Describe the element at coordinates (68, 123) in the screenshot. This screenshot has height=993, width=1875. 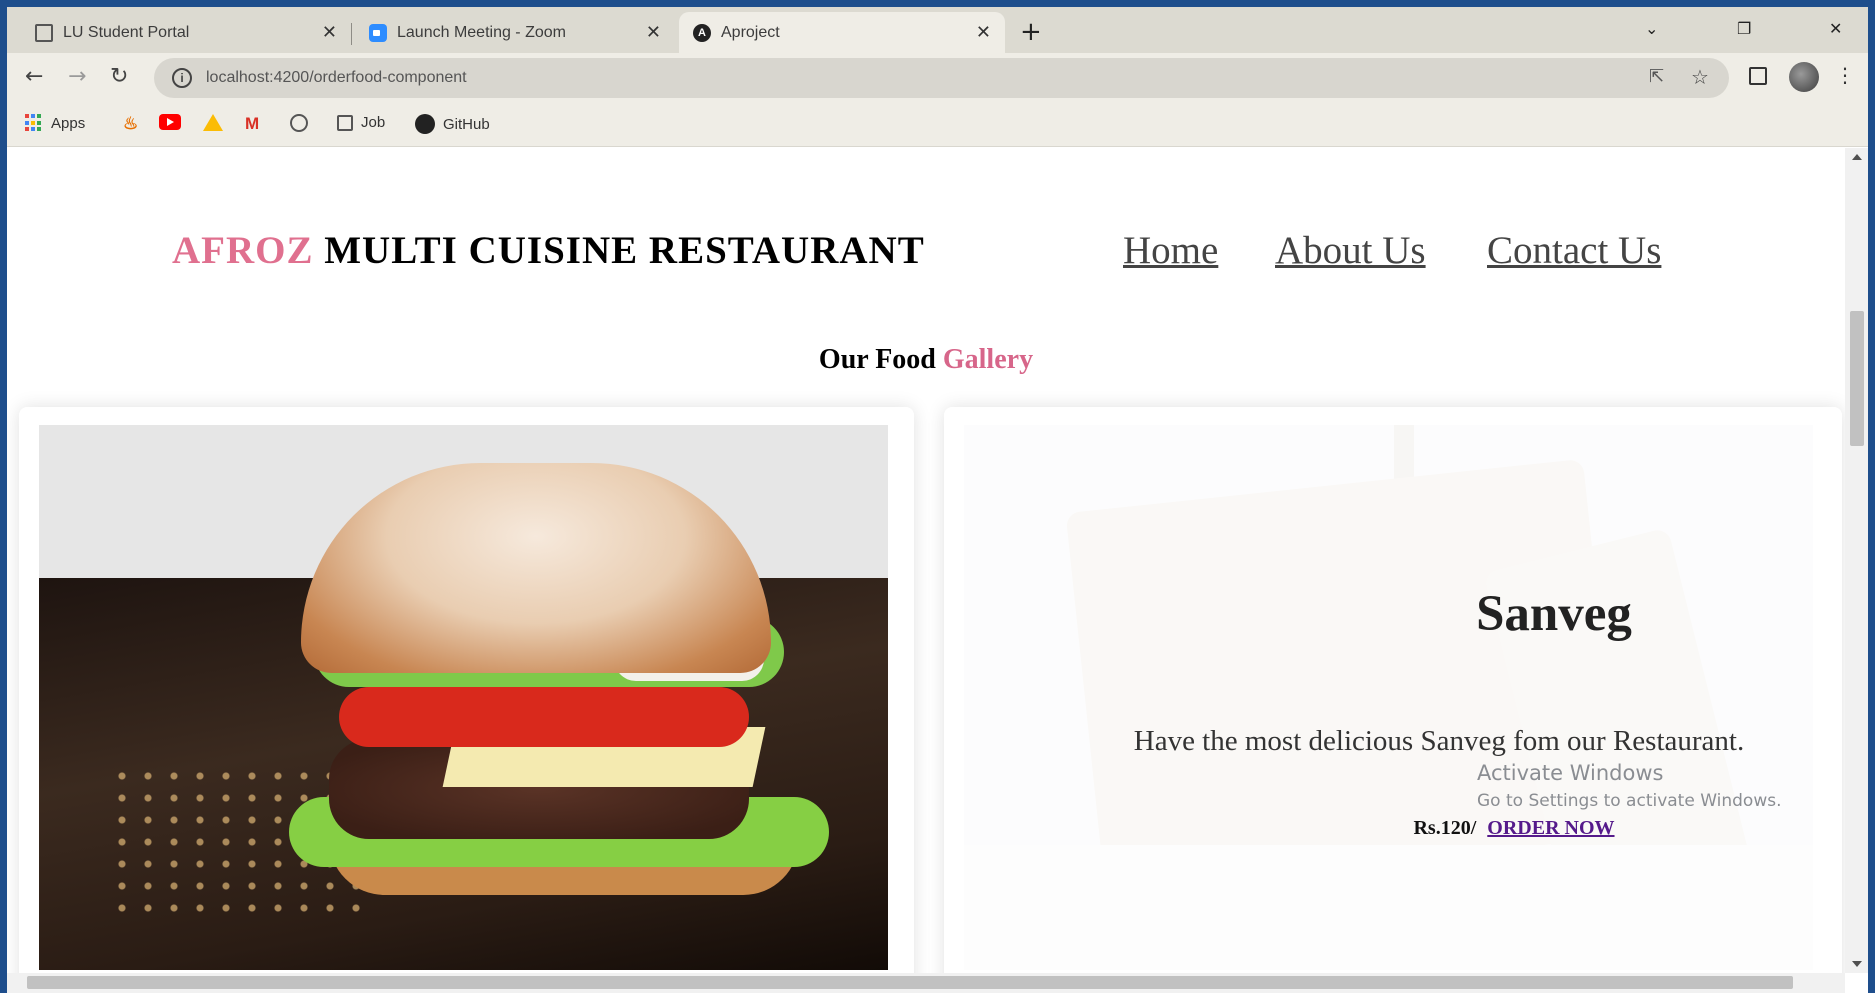
I see `bookmark-label: Apps` at that location.